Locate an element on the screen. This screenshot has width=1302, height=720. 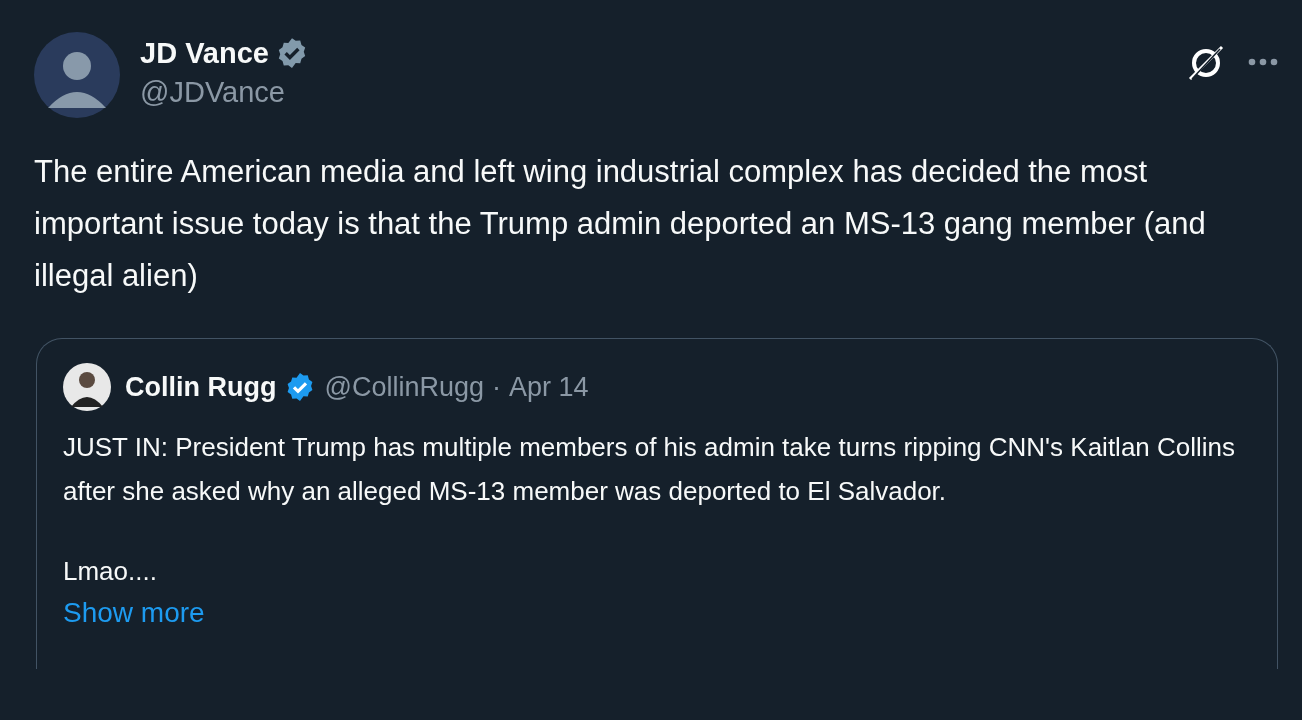
more-icon is located at coordinates (1263, 62).